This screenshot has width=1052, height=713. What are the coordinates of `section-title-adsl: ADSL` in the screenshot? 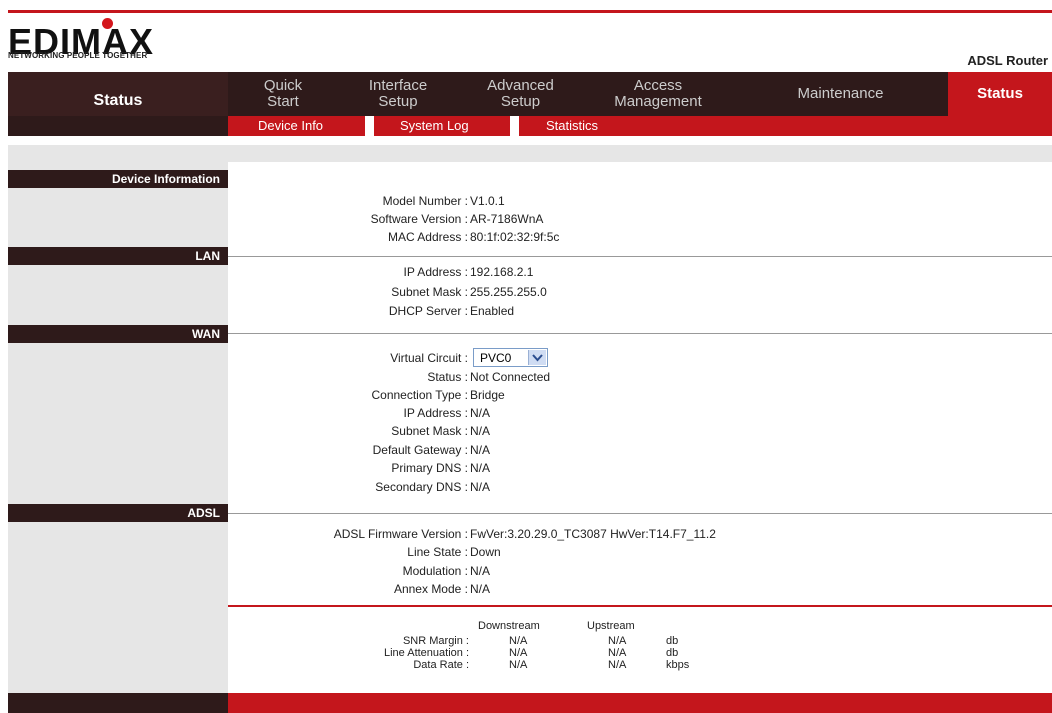 It's located at (118, 513).